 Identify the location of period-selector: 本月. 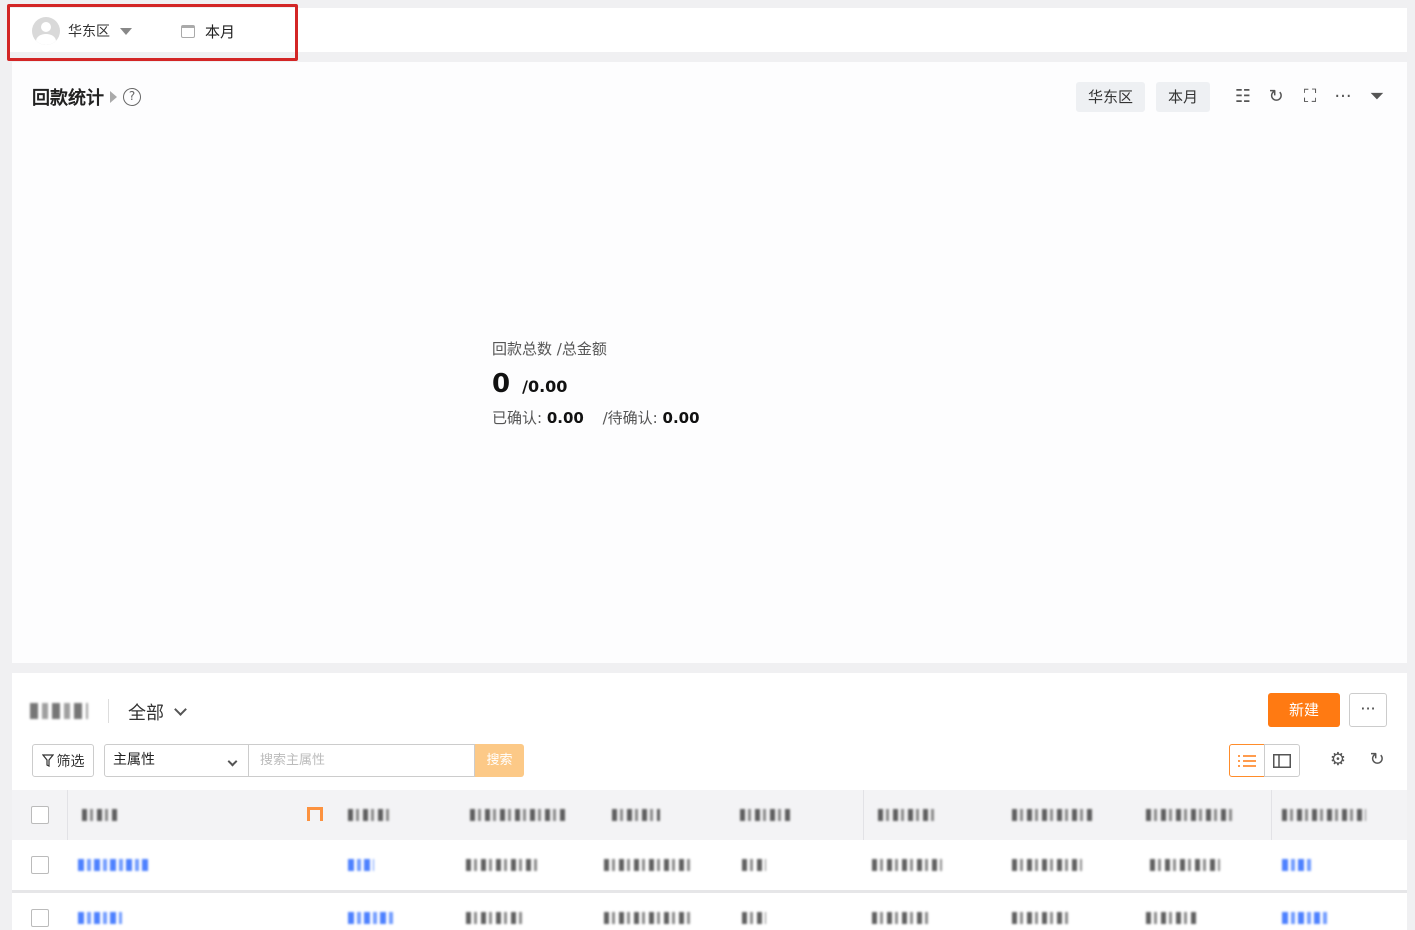
(208, 31).